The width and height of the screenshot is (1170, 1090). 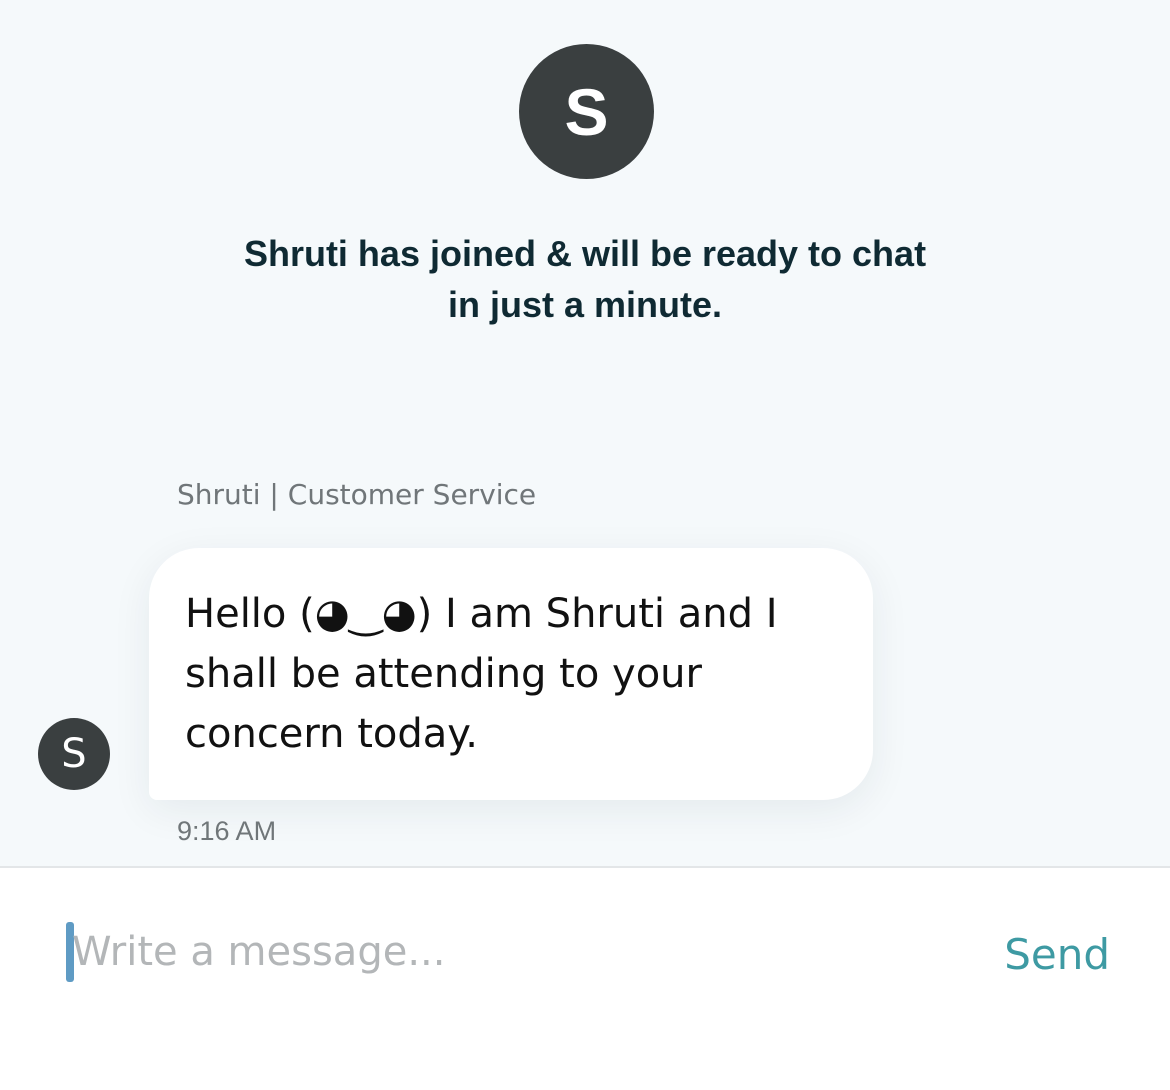 What do you see at coordinates (512, 952) in the screenshot?
I see `message-input` at bounding box center [512, 952].